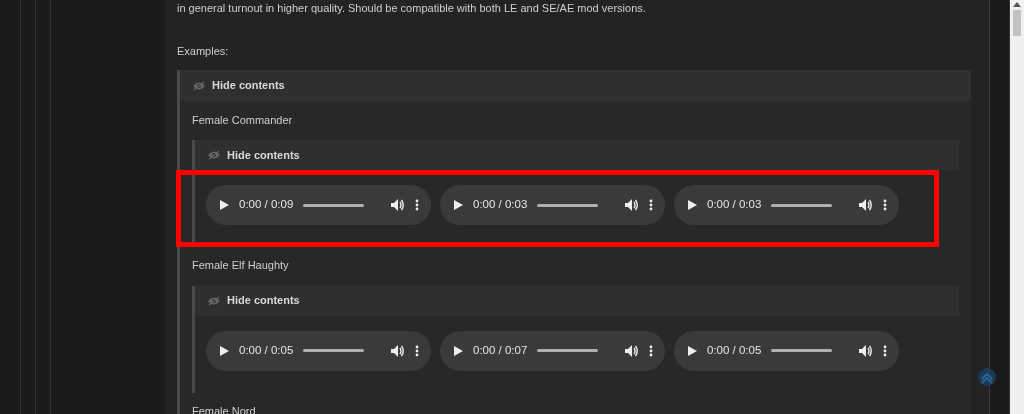  What do you see at coordinates (224, 408) in the screenshot?
I see `section-title: Female Nord` at bounding box center [224, 408].